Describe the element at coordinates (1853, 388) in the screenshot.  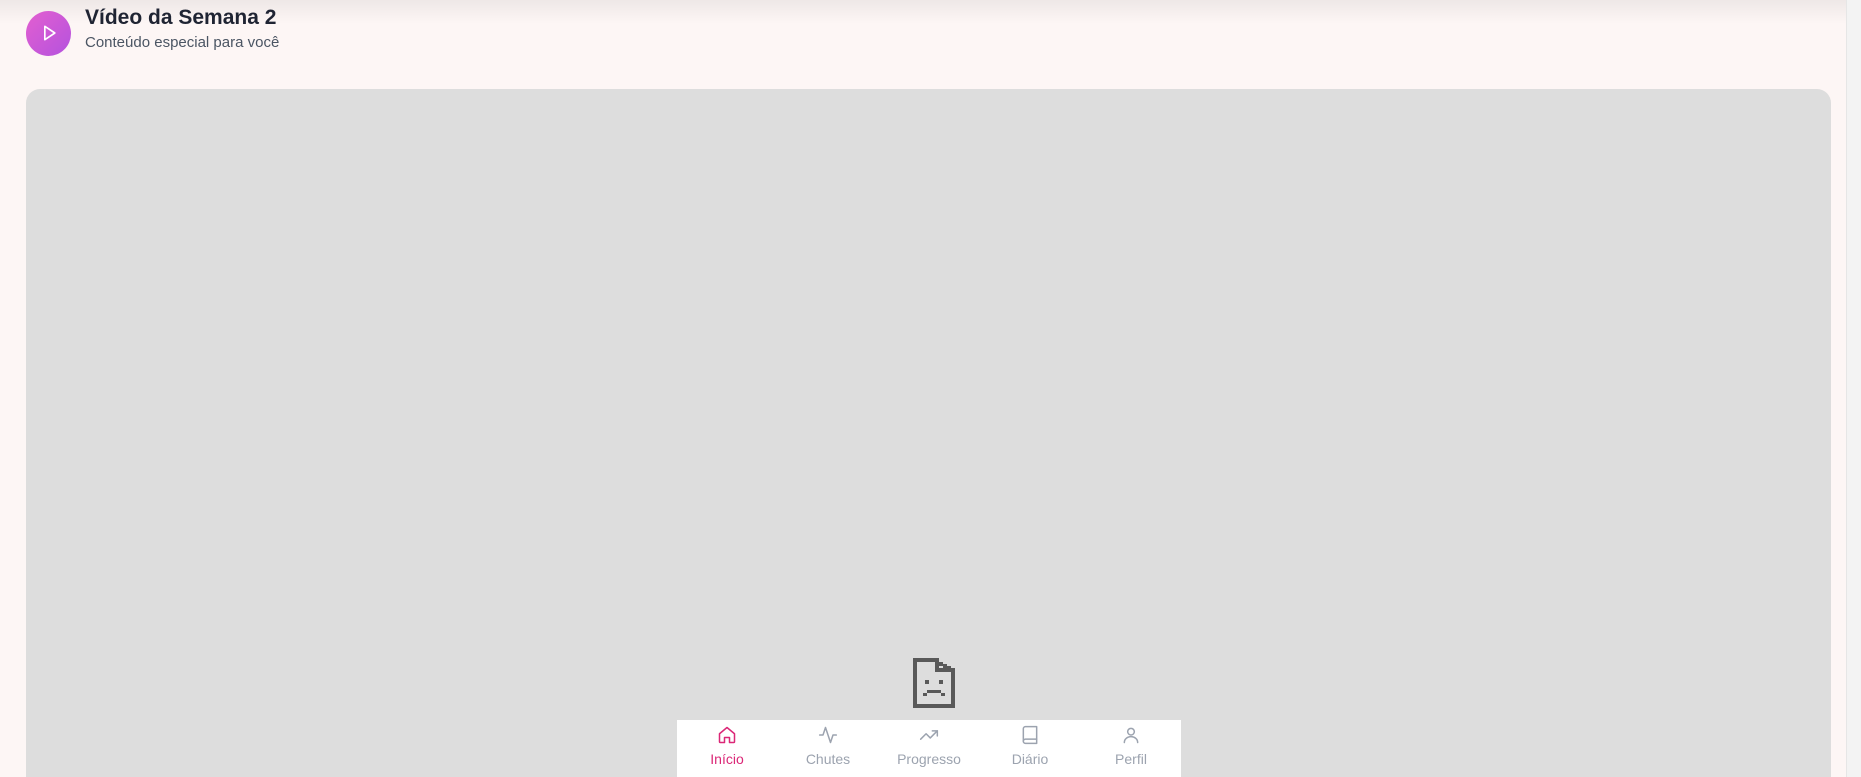
I see `scrollbar` at that location.